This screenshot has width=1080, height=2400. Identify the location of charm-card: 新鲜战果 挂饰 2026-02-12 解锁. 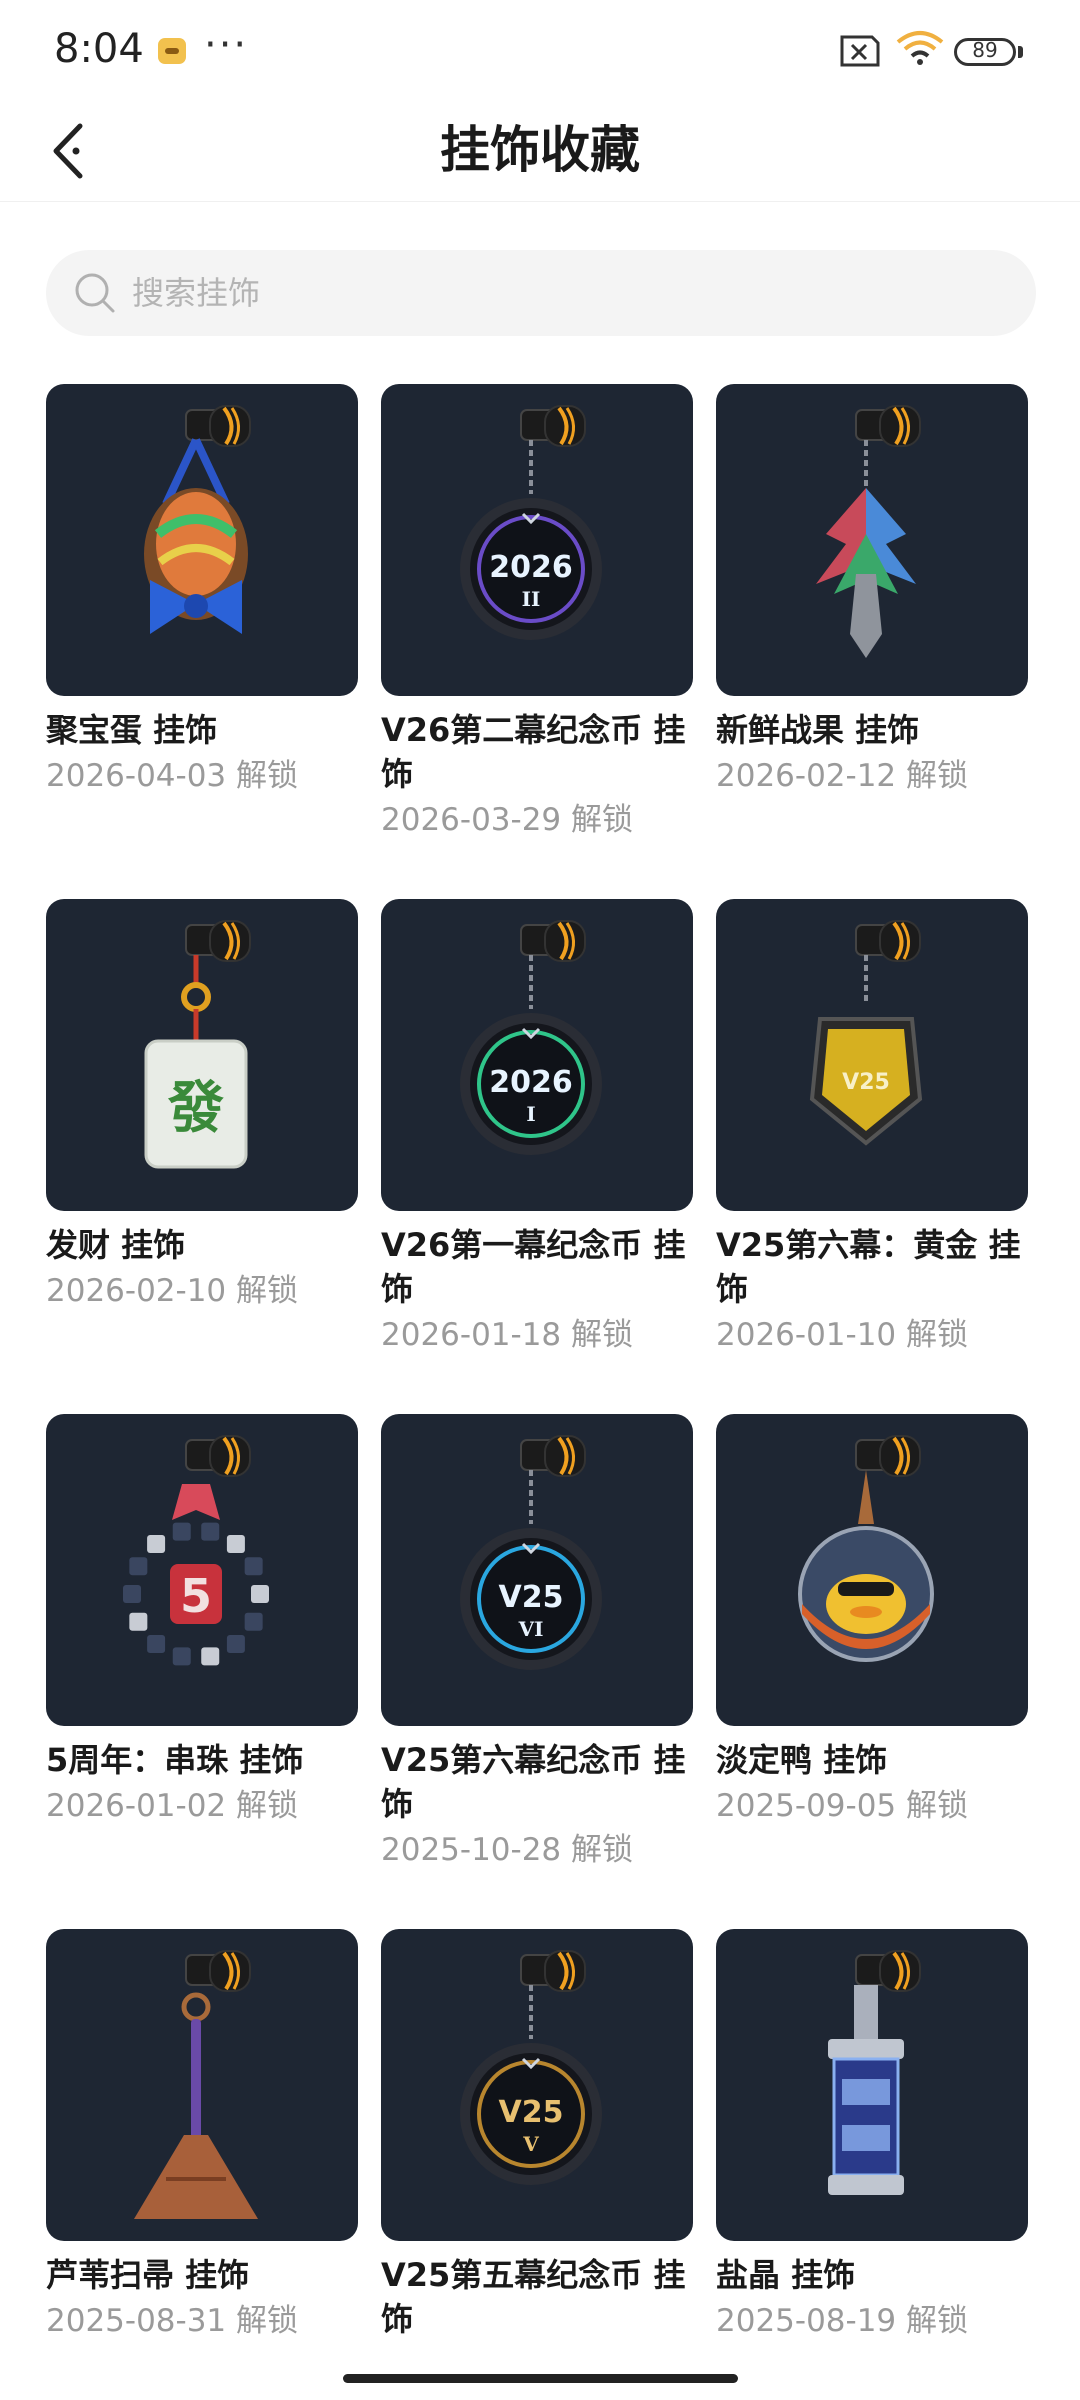
(872, 641).